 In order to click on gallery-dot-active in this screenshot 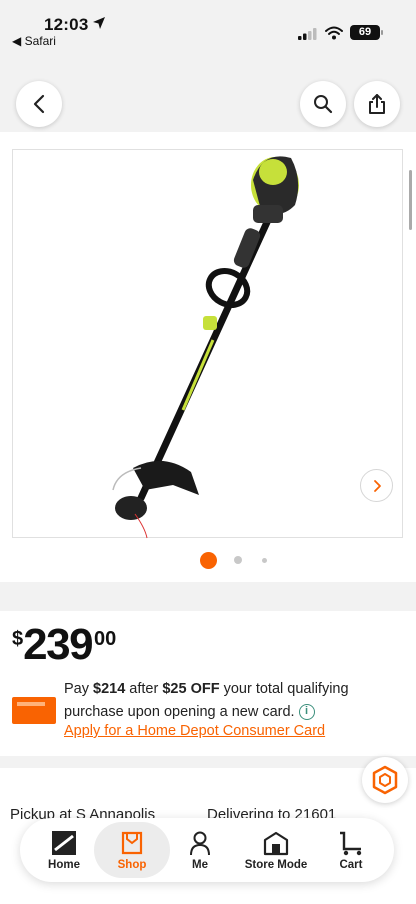, I will do `click(208, 560)`.